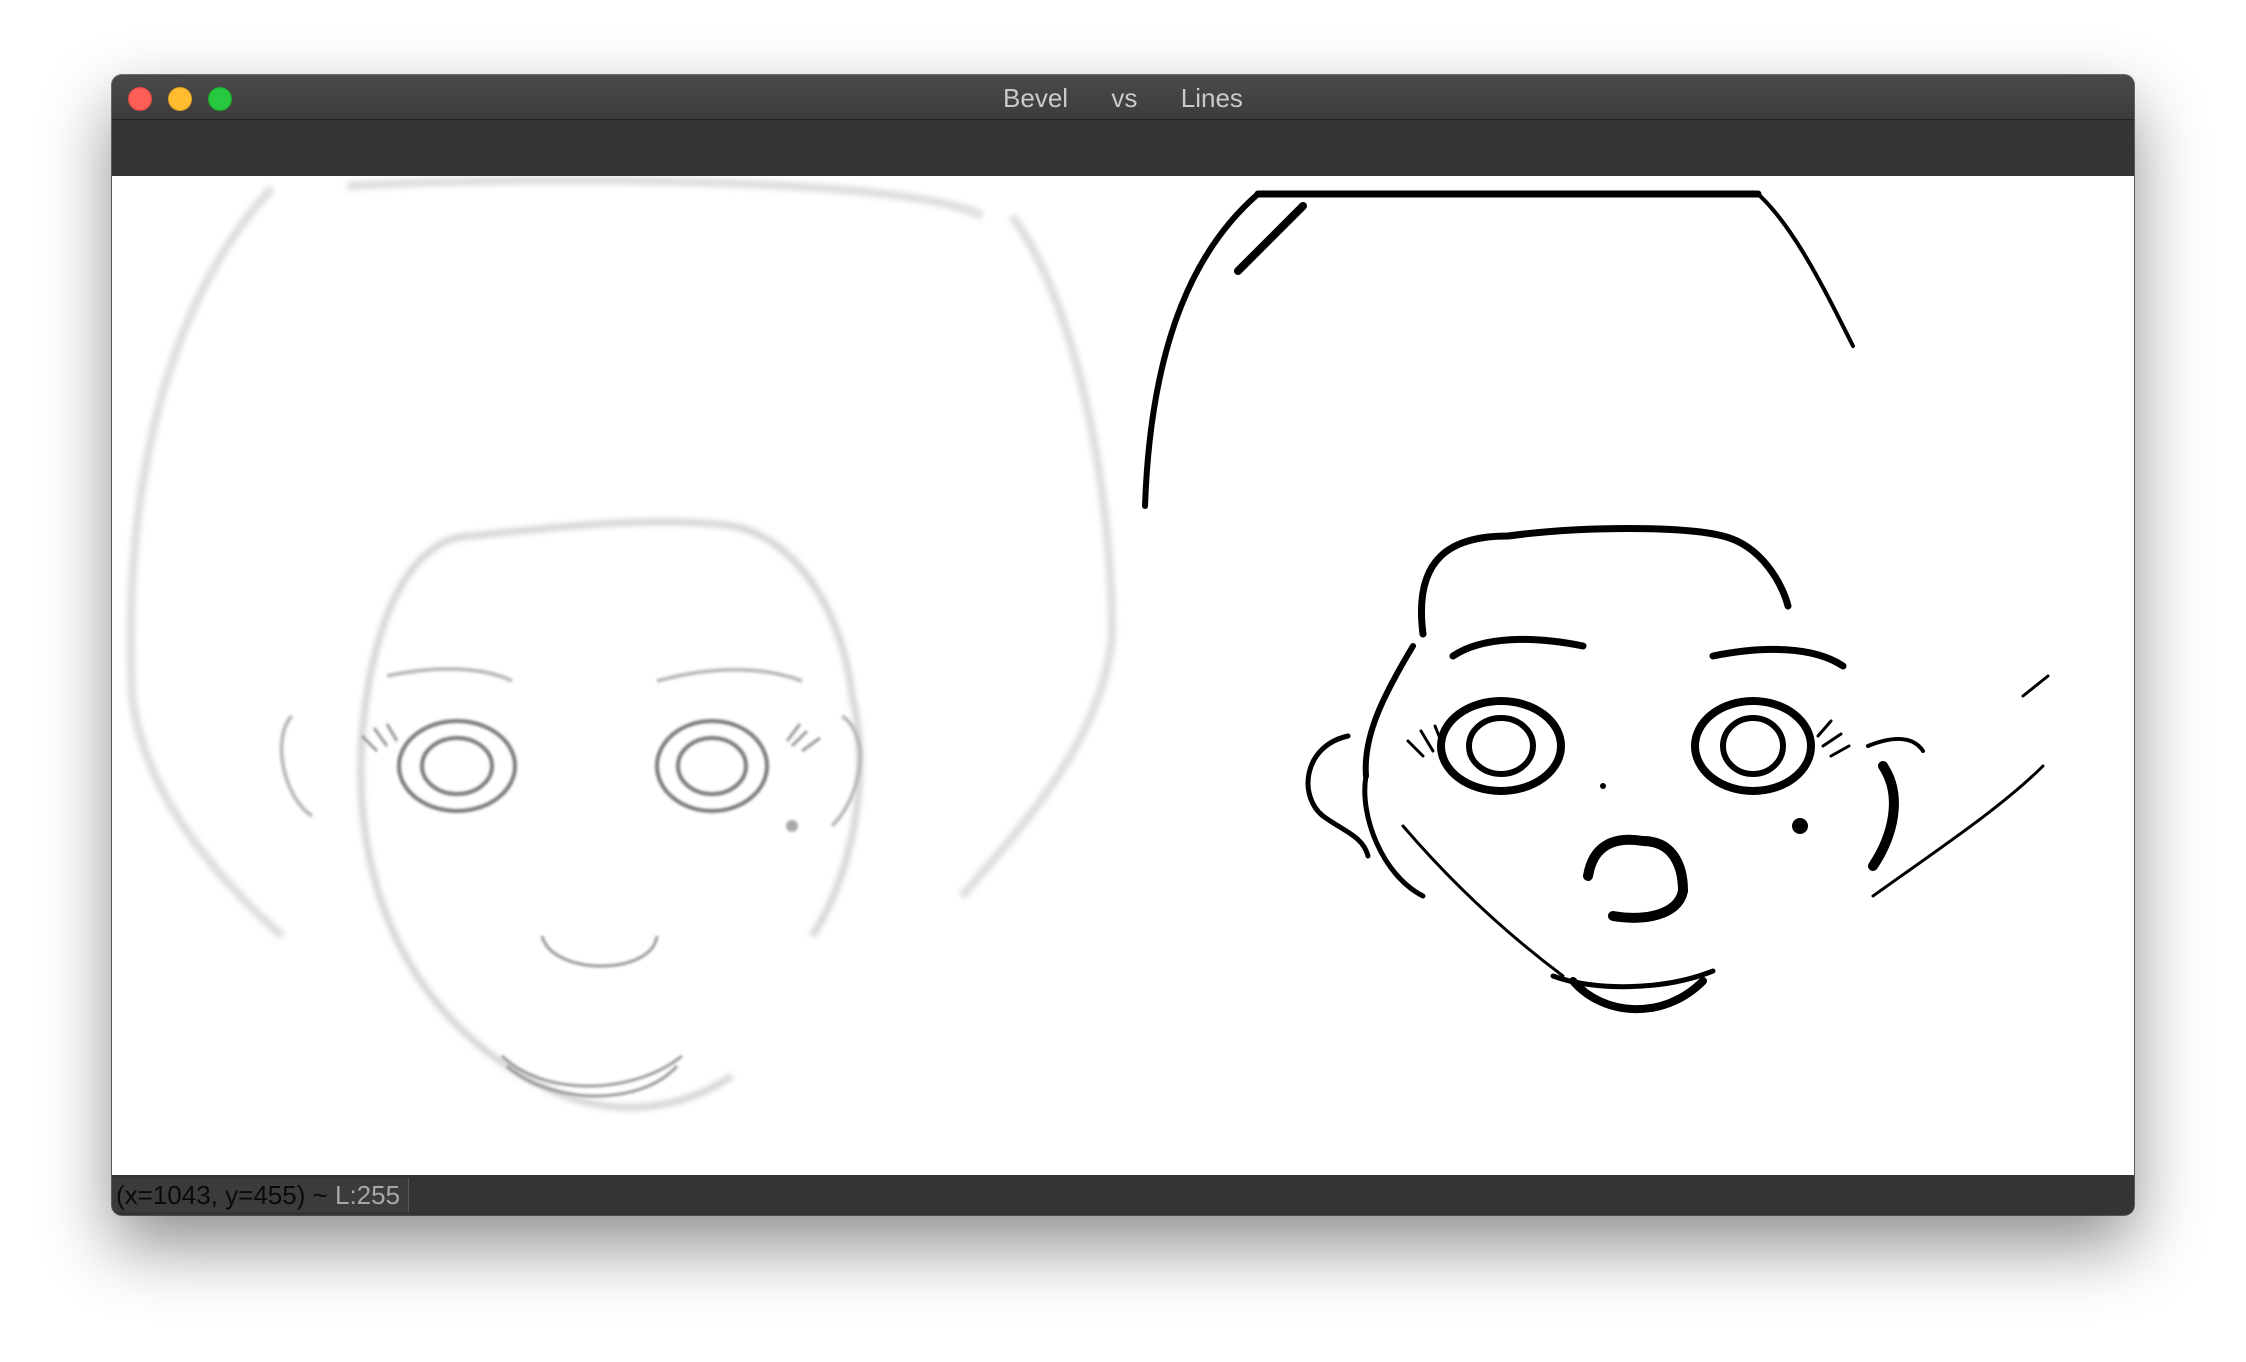 This screenshot has width=2246, height=1362. Describe the element at coordinates (225, 1195) in the screenshot. I see `cursor-coordinates: (x=1043, y=455) ~` at that location.